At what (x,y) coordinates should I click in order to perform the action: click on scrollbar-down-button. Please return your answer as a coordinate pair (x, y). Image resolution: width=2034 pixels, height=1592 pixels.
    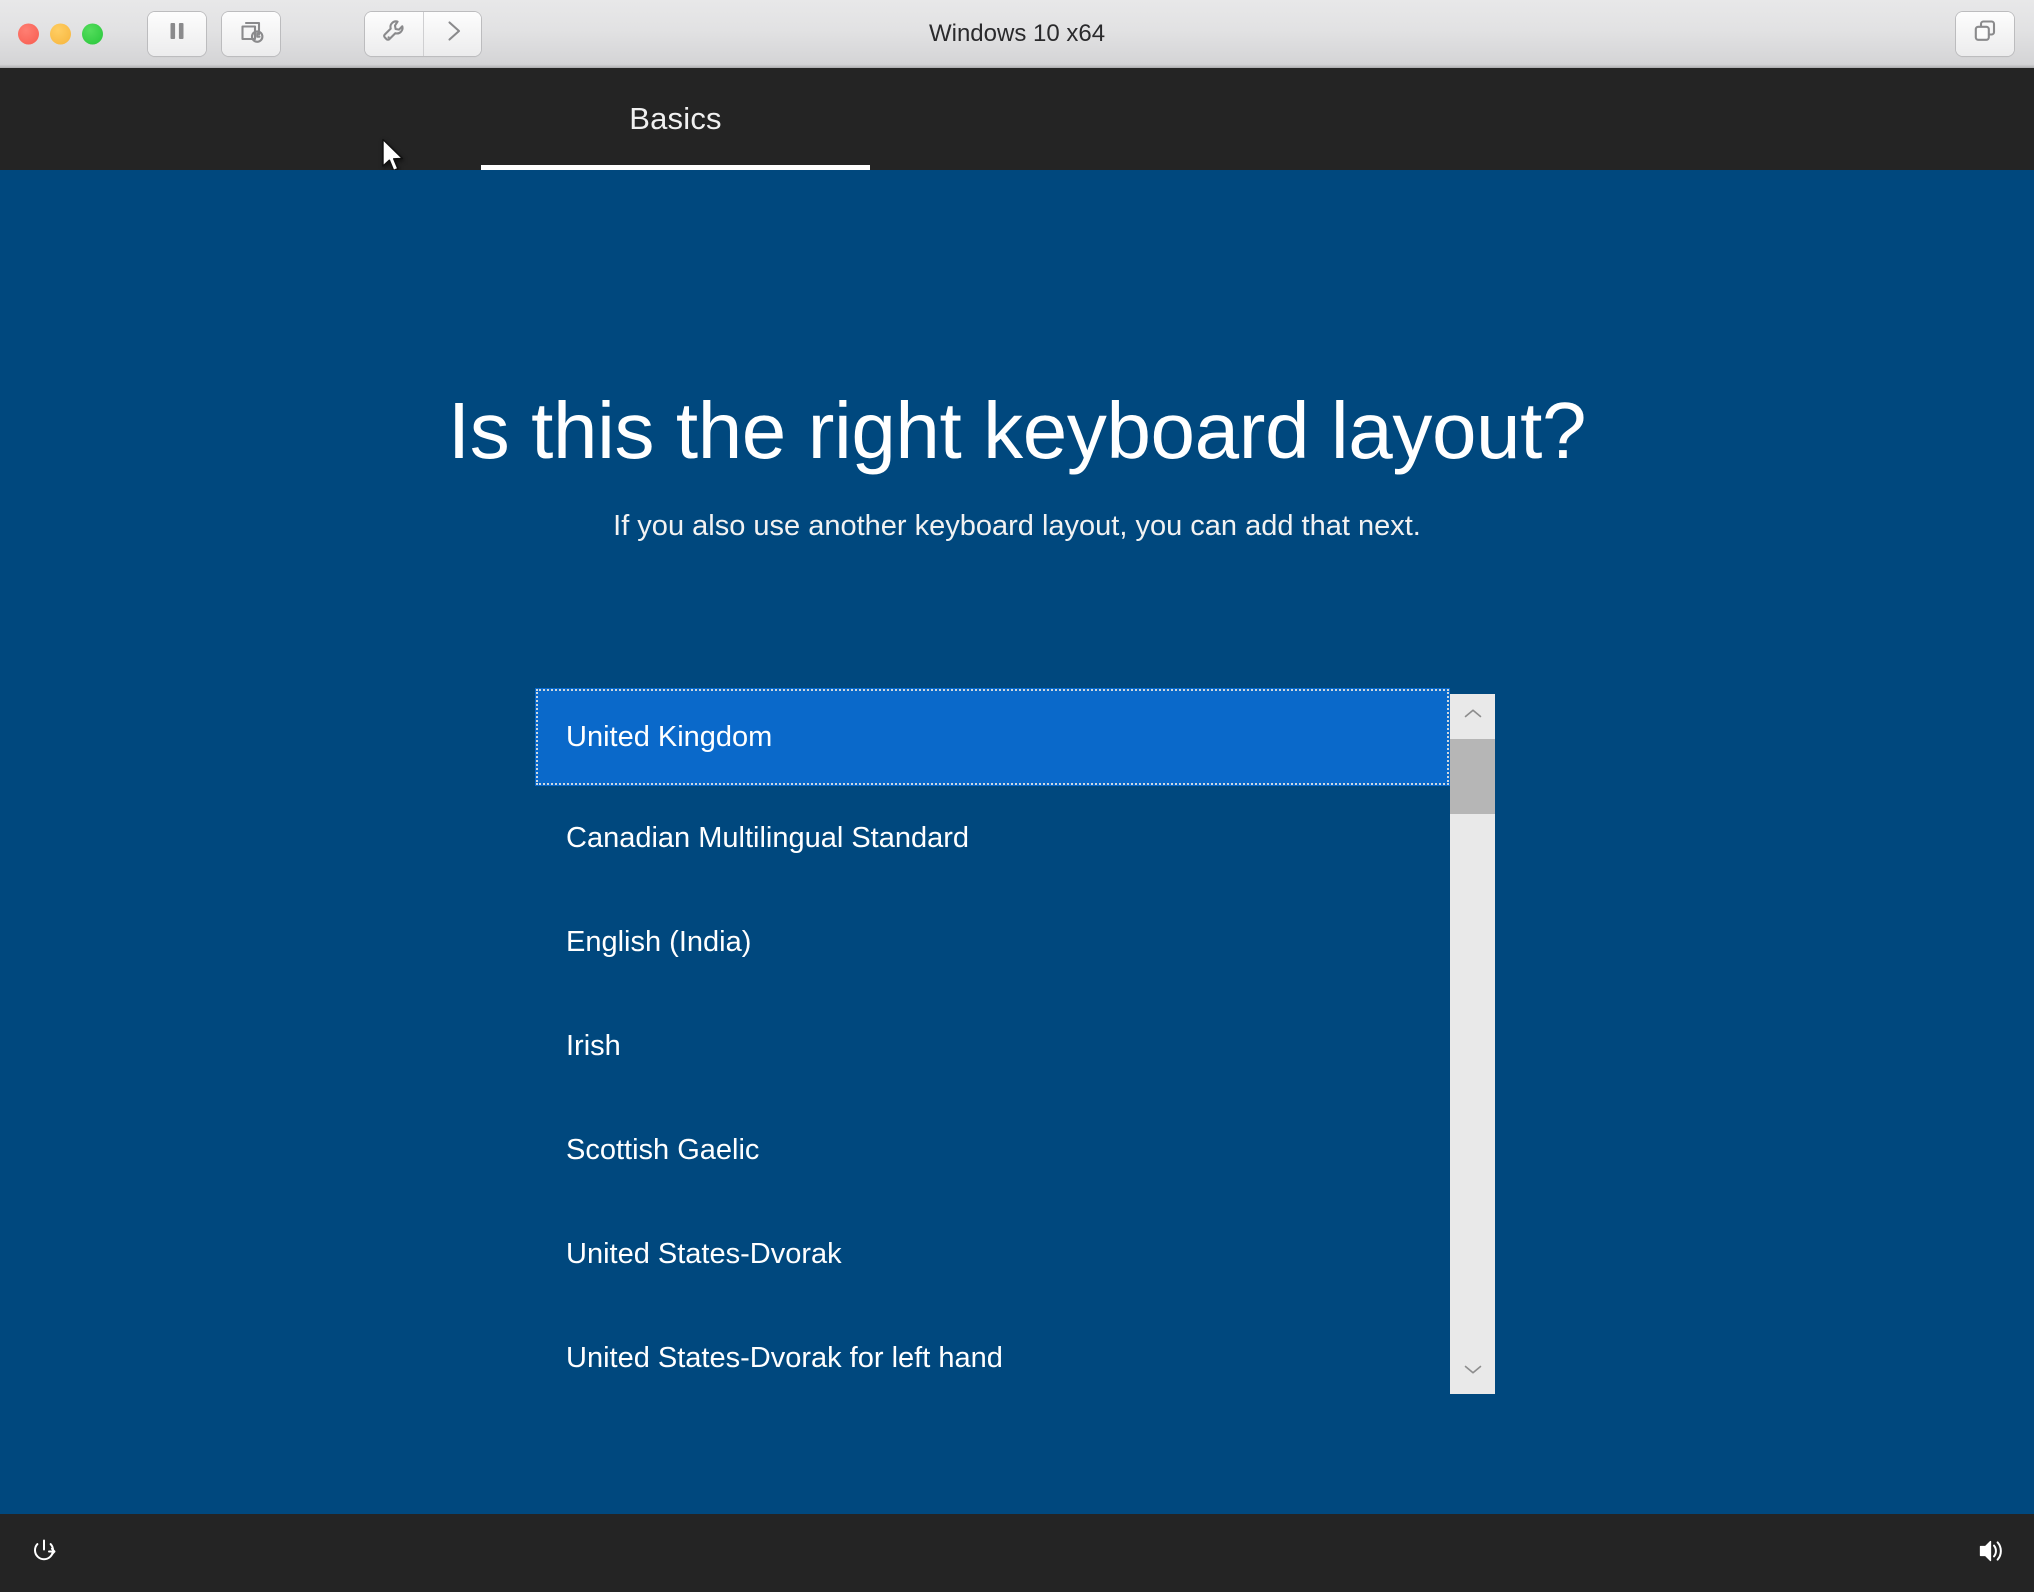
    Looking at the image, I should click on (1472, 1371).